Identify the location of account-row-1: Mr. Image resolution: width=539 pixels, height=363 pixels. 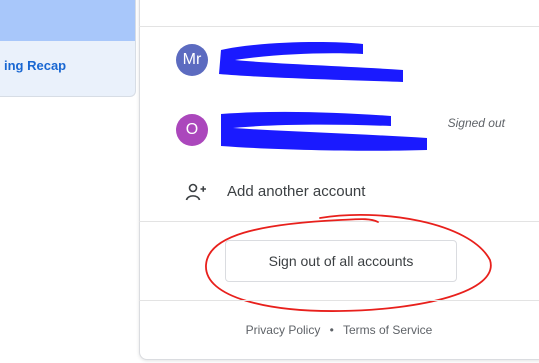
(339, 64).